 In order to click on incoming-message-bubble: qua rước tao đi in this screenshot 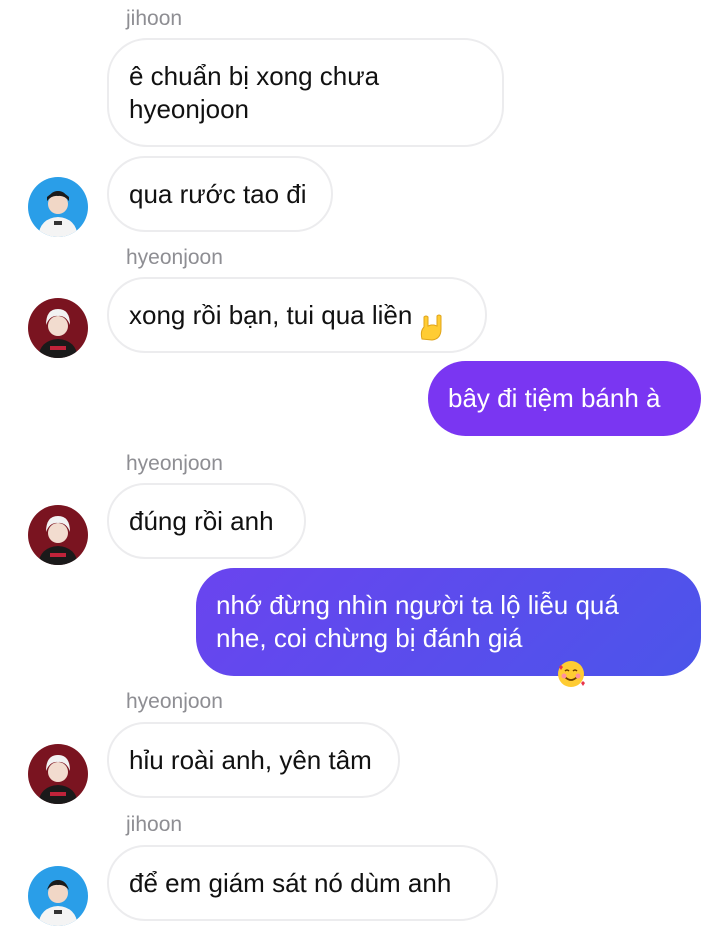, I will do `click(220, 194)`.